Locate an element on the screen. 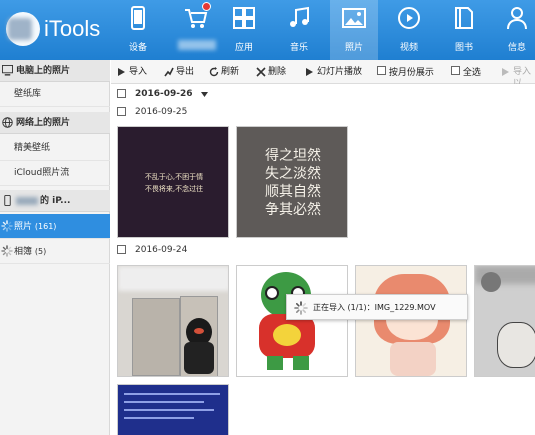  import-to-device-button: 导入以 is located at coordinates (518, 77).